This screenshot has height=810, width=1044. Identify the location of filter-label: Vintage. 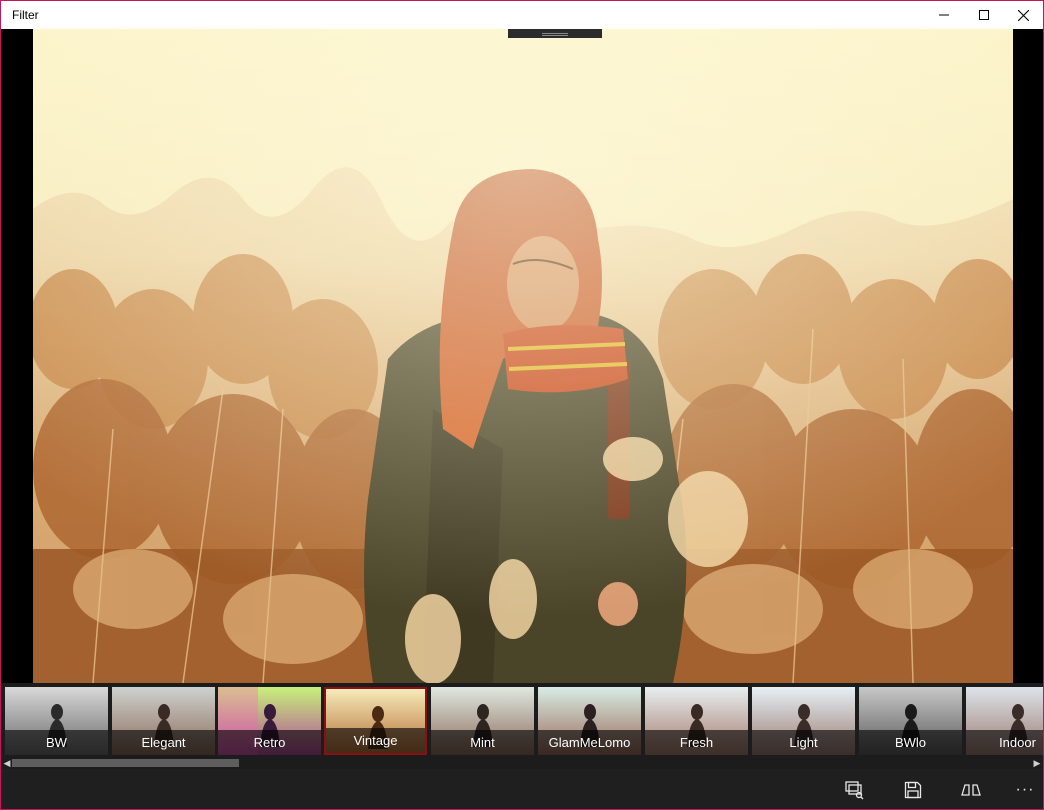
(375, 740).